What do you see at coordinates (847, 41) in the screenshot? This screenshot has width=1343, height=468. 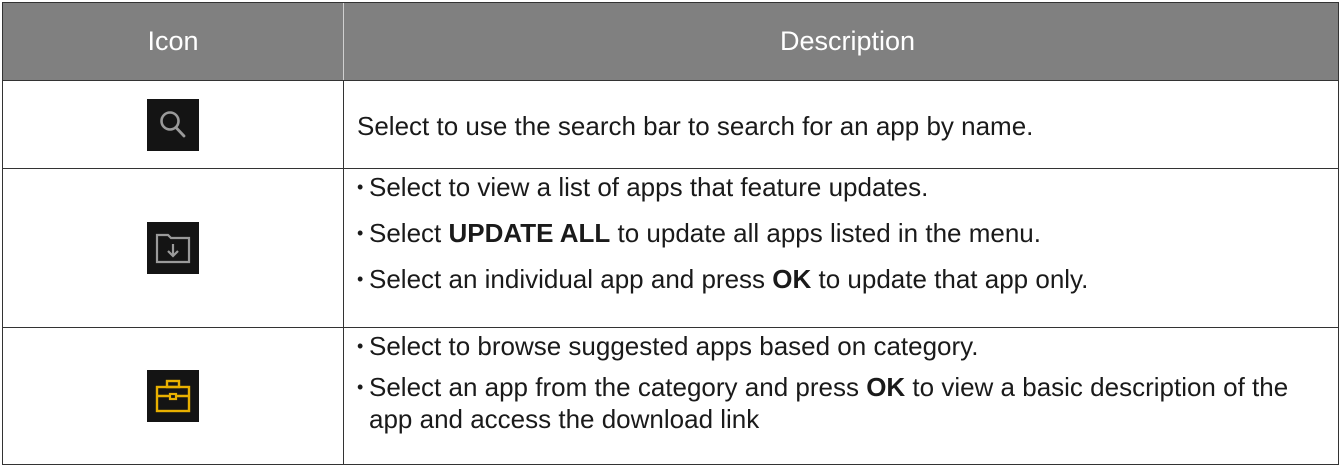 I see `header-description: Description` at bounding box center [847, 41].